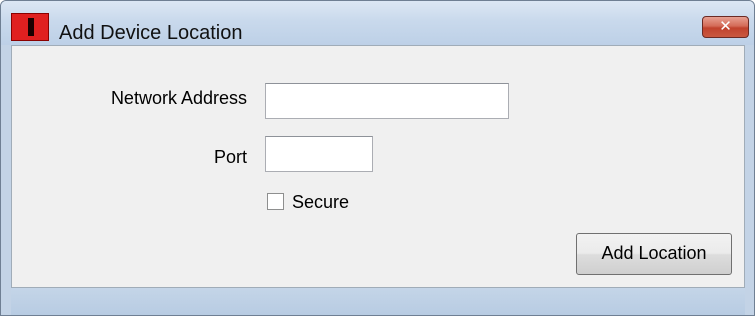 The height and width of the screenshot is (316, 755). I want to click on close-icon: ✕, so click(725, 26).